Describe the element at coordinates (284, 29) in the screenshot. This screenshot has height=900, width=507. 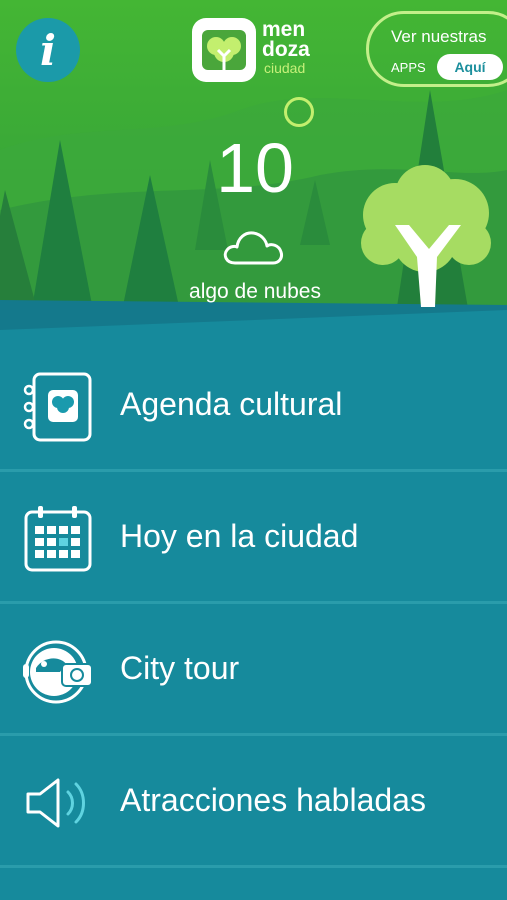
I see `logo-word-men: men` at that location.